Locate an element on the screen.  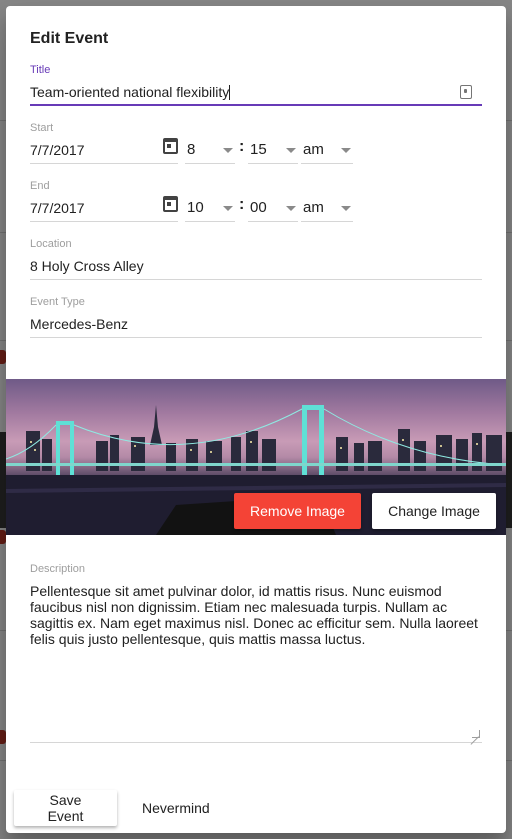
end-minute-select: 00 is located at coordinates (273, 208).